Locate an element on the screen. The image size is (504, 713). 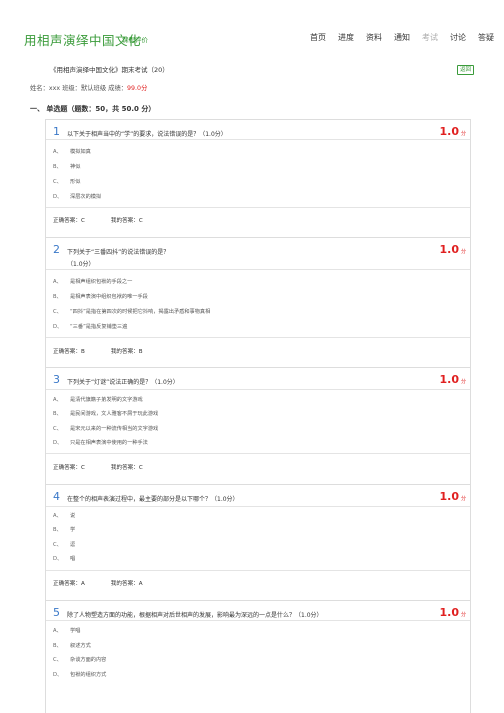
question-number: 2 is located at coordinates (56, 249).